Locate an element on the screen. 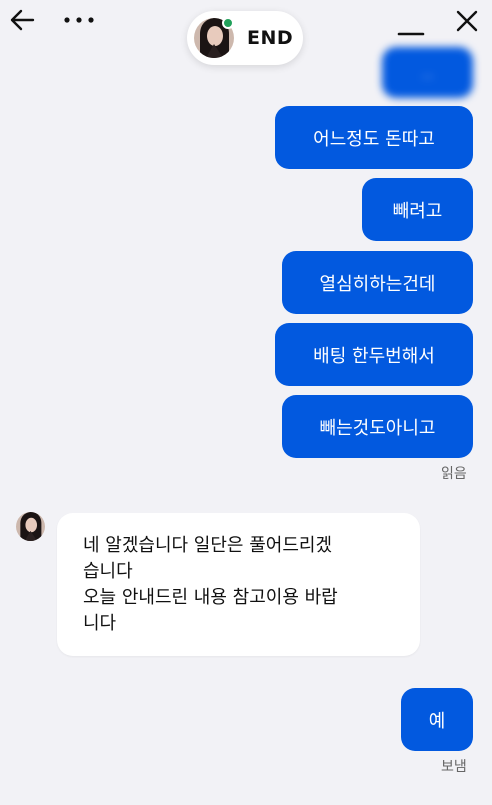  avatar is located at coordinates (30, 526).